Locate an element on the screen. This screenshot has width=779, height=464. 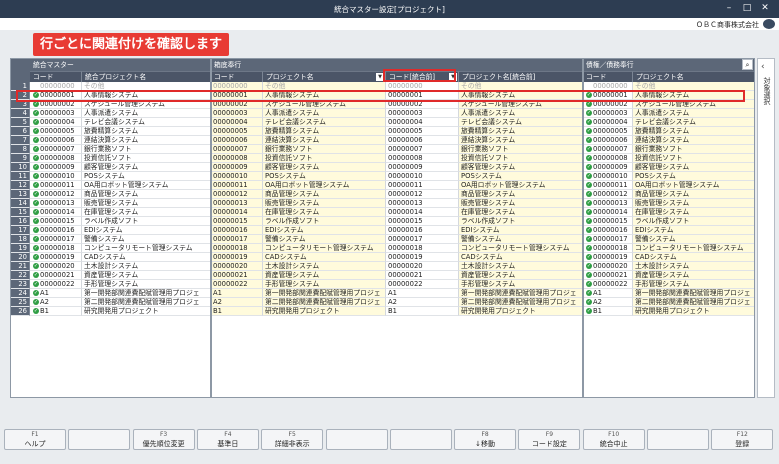
name-merged-cell: 銀行業務ソフト is located at coordinates (521, 149).